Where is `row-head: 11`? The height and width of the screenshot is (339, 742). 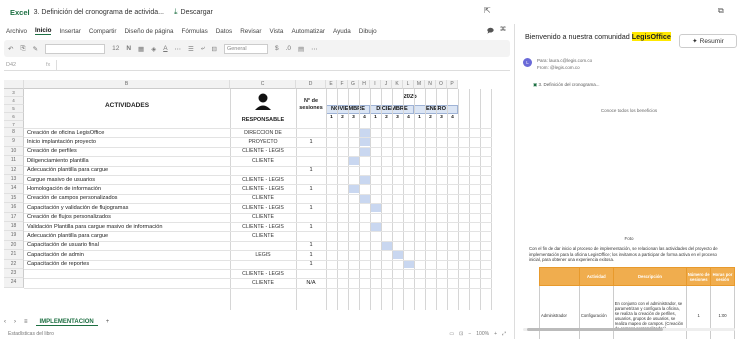
row-head: 11 is located at coordinates (14, 161).